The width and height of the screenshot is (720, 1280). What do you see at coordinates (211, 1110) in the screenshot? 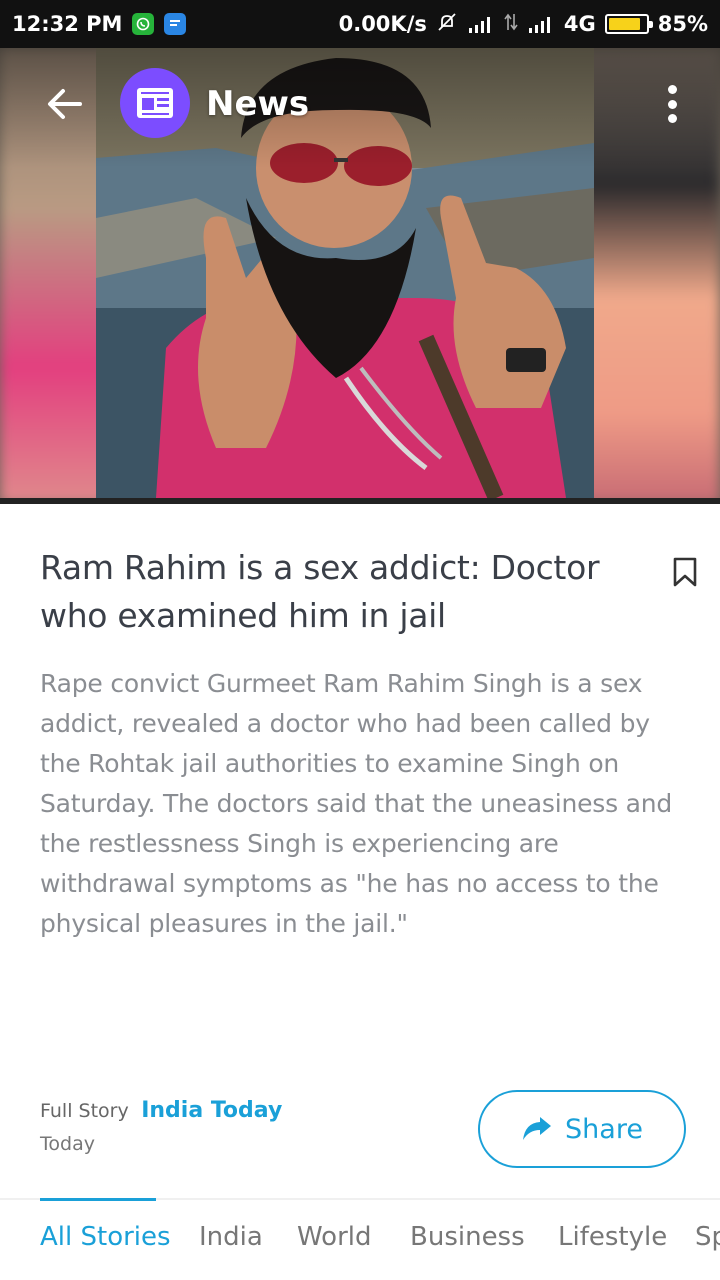
I see `source-link: India Today` at bounding box center [211, 1110].